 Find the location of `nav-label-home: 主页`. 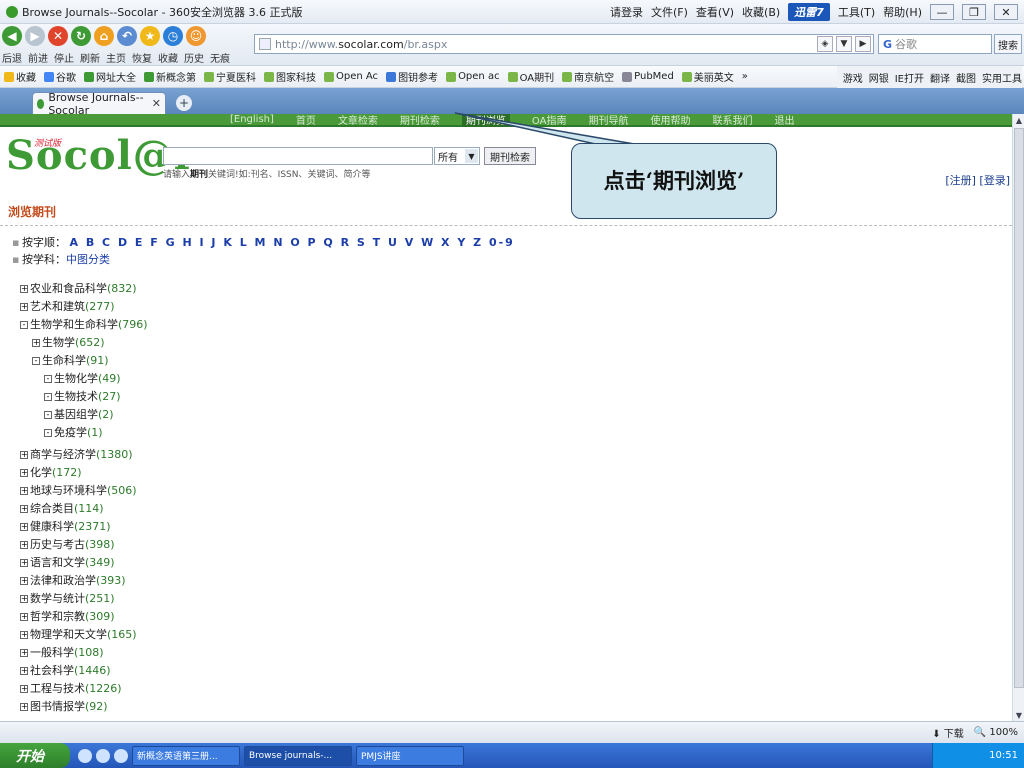

nav-label-home: 主页 is located at coordinates (116, 57).